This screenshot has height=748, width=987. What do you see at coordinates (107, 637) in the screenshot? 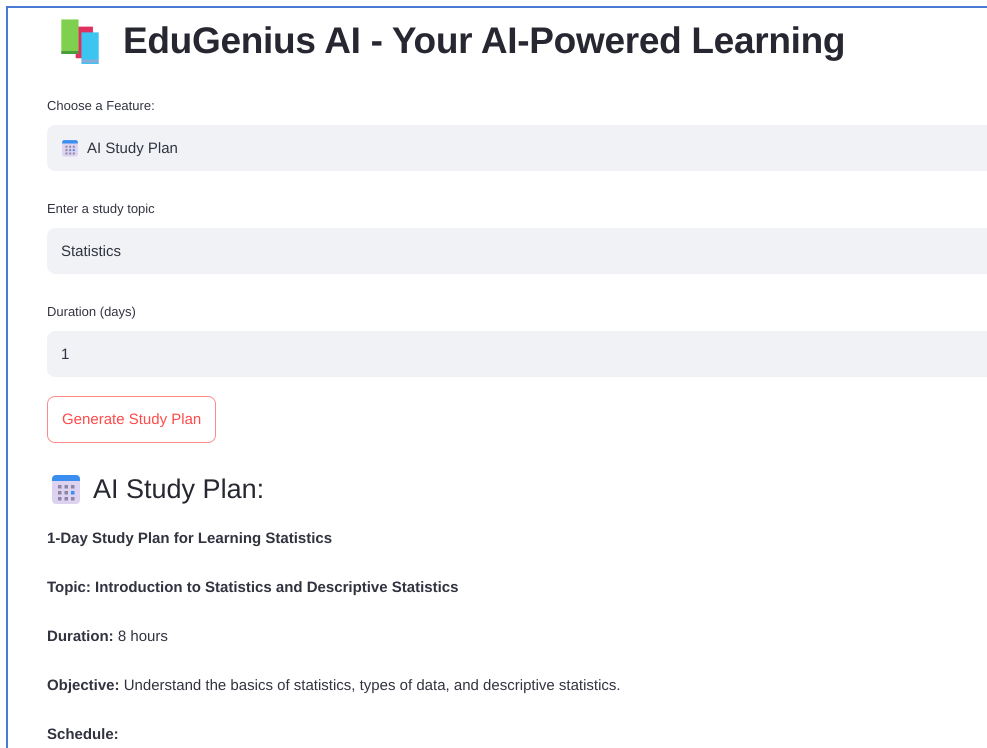
I see `plan-text: Duration: 8 hours` at bounding box center [107, 637].